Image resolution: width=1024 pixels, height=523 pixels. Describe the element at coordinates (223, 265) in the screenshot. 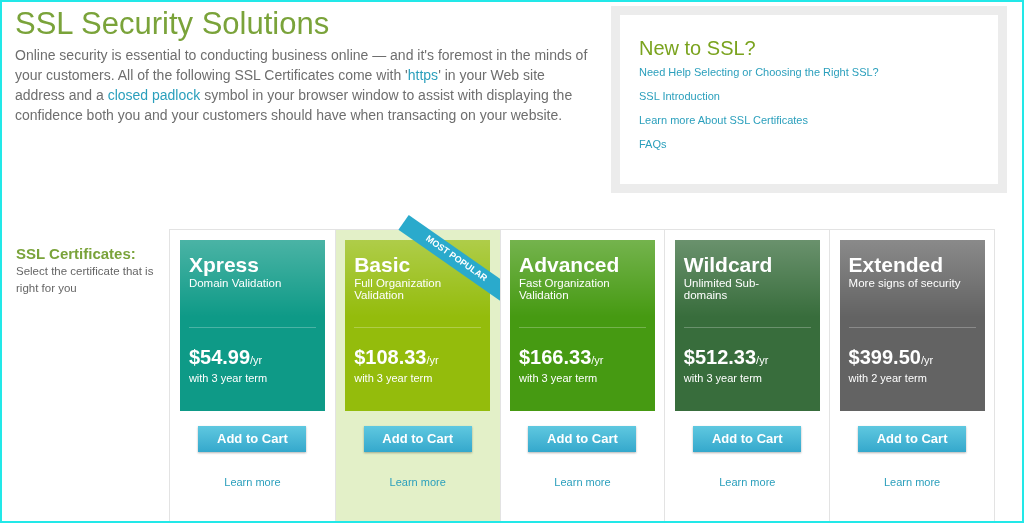

I see `plan-name: Xpress` at that location.